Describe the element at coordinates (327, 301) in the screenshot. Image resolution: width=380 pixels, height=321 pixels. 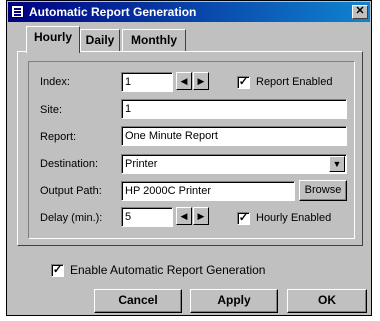
I see `ok-button: OK` at that location.